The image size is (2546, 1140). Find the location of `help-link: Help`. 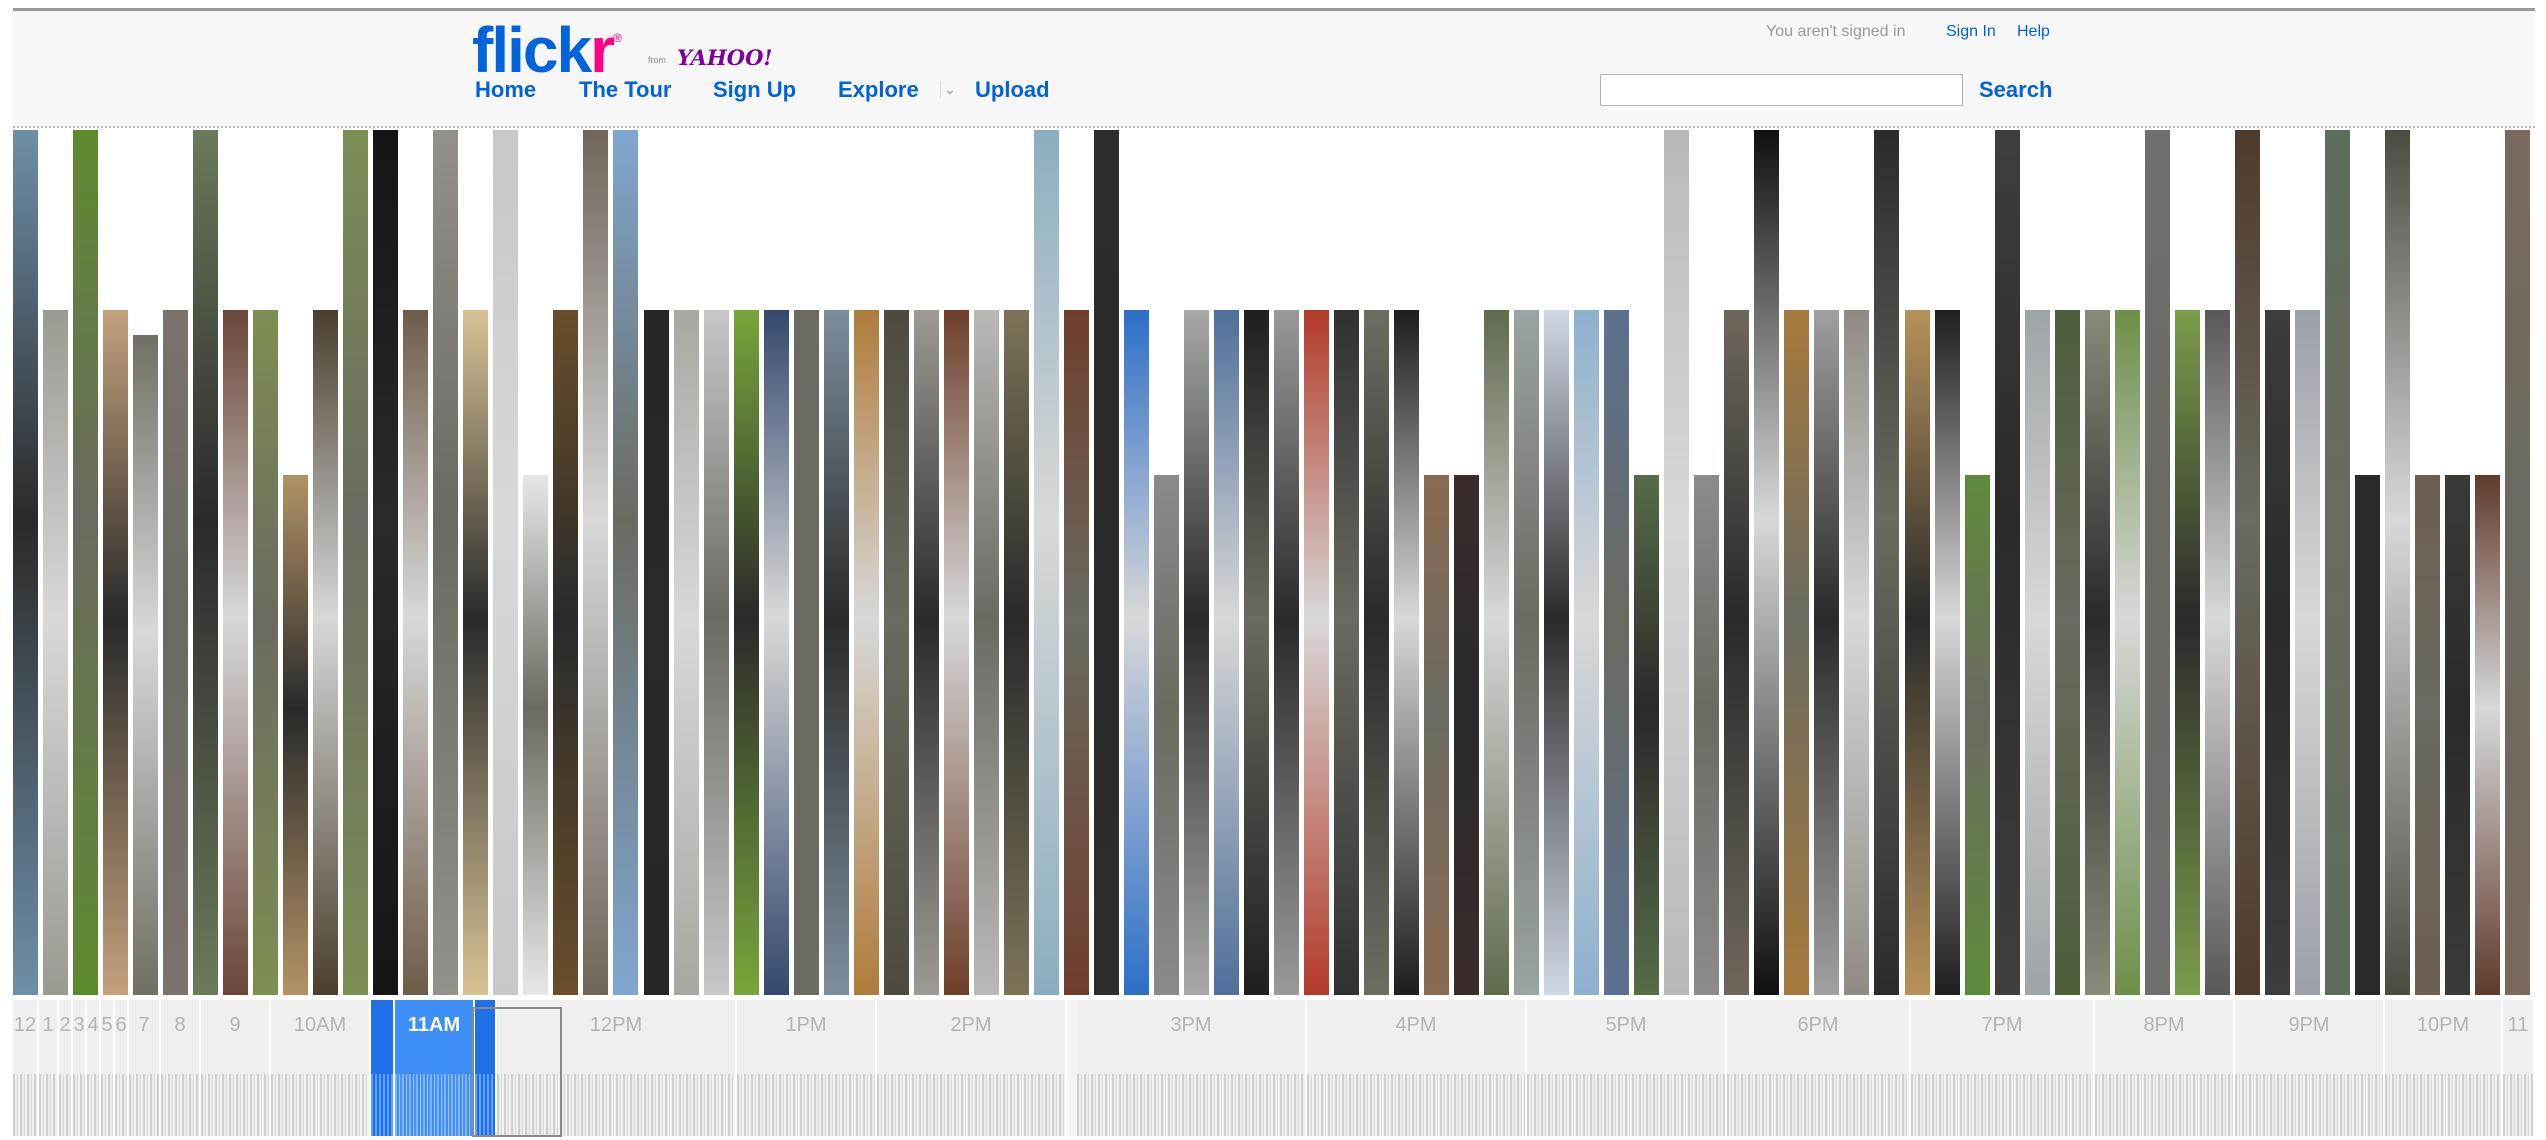

help-link: Help is located at coordinates (2033, 32).